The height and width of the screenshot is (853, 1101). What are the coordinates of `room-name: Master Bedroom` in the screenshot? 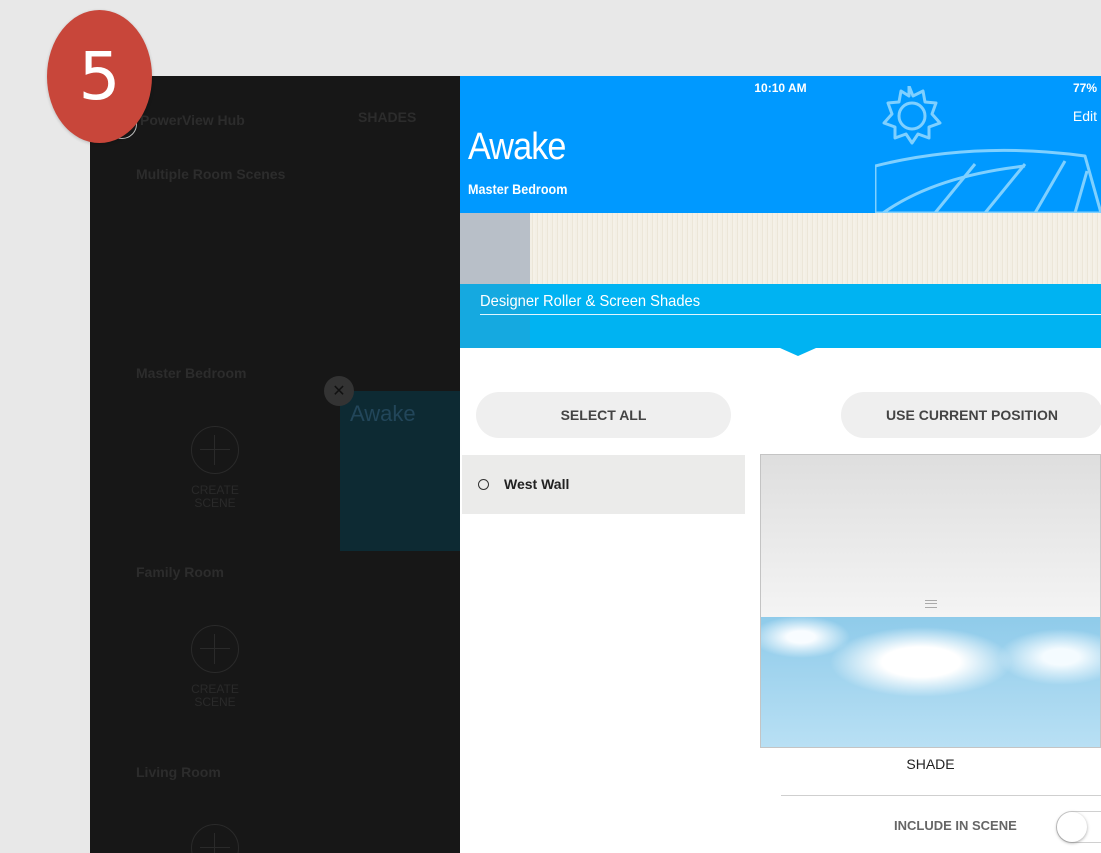 It's located at (518, 189).